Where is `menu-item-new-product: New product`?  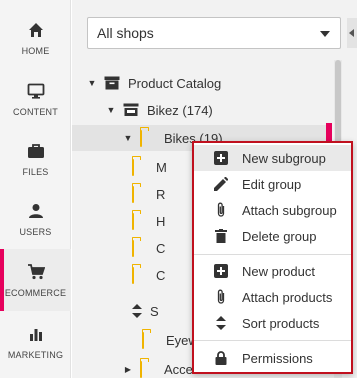 menu-item-new-product: New product is located at coordinates (272, 271).